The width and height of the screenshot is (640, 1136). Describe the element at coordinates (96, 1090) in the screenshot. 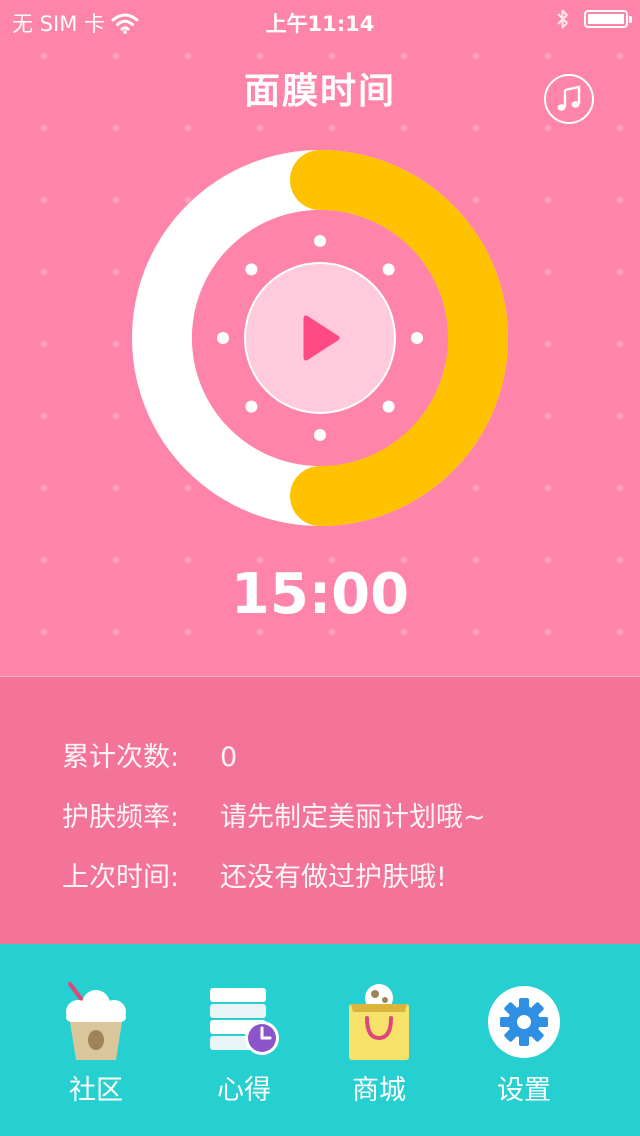

I see `tab-label: 社区` at that location.